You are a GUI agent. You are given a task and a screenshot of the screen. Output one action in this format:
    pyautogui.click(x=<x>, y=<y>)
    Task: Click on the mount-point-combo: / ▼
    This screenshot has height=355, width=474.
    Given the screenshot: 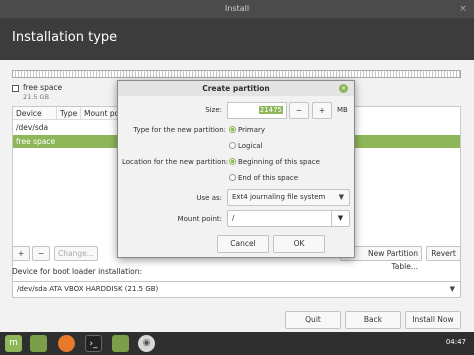 What is the action you would take?
    pyautogui.click(x=288, y=218)
    